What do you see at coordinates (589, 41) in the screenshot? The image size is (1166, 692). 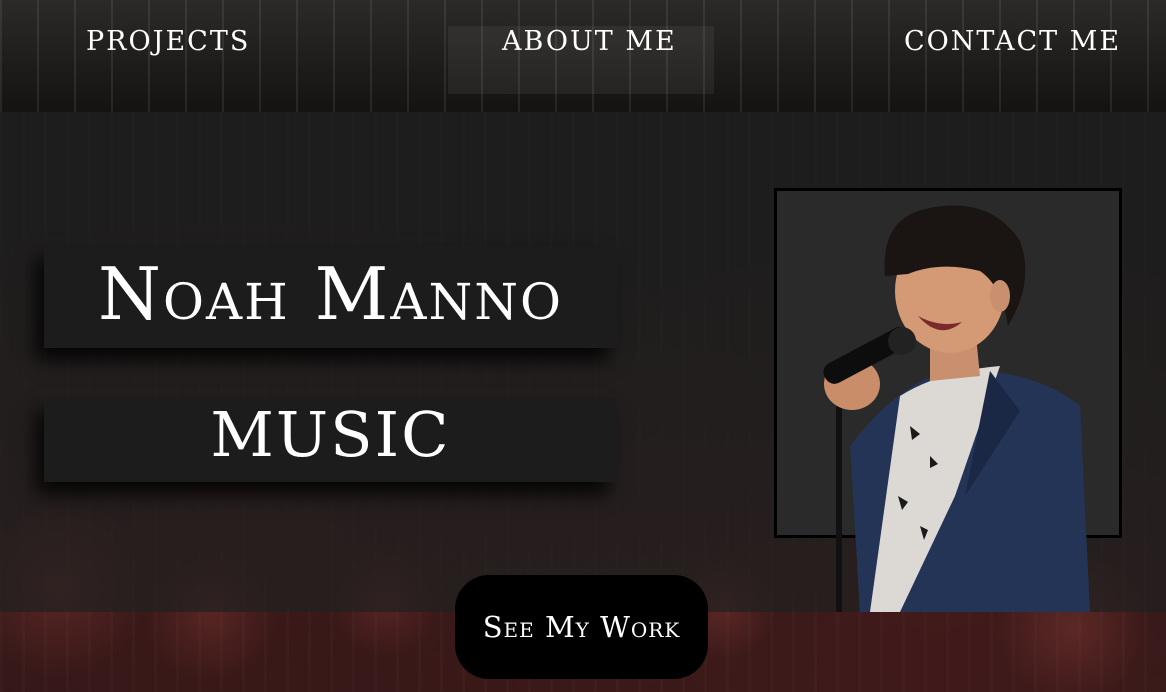 I see `nav-about-link: ABOUT ME` at bounding box center [589, 41].